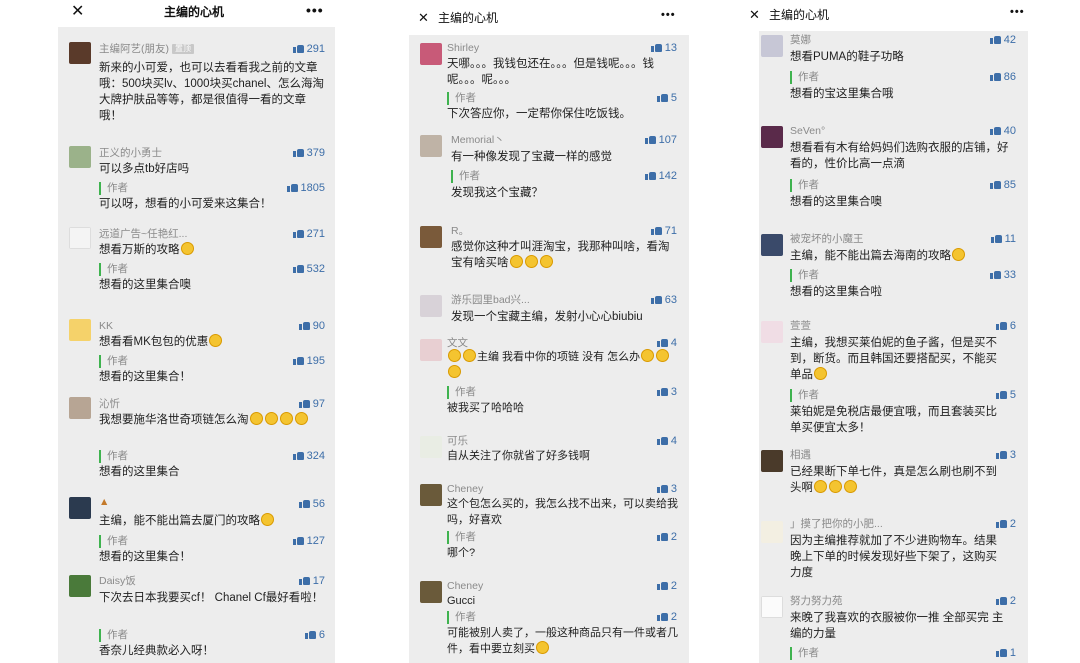 This screenshot has height=663, width=1080. What do you see at coordinates (1002, 40) in the screenshot?
I see `like-button: 42` at bounding box center [1002, 40].